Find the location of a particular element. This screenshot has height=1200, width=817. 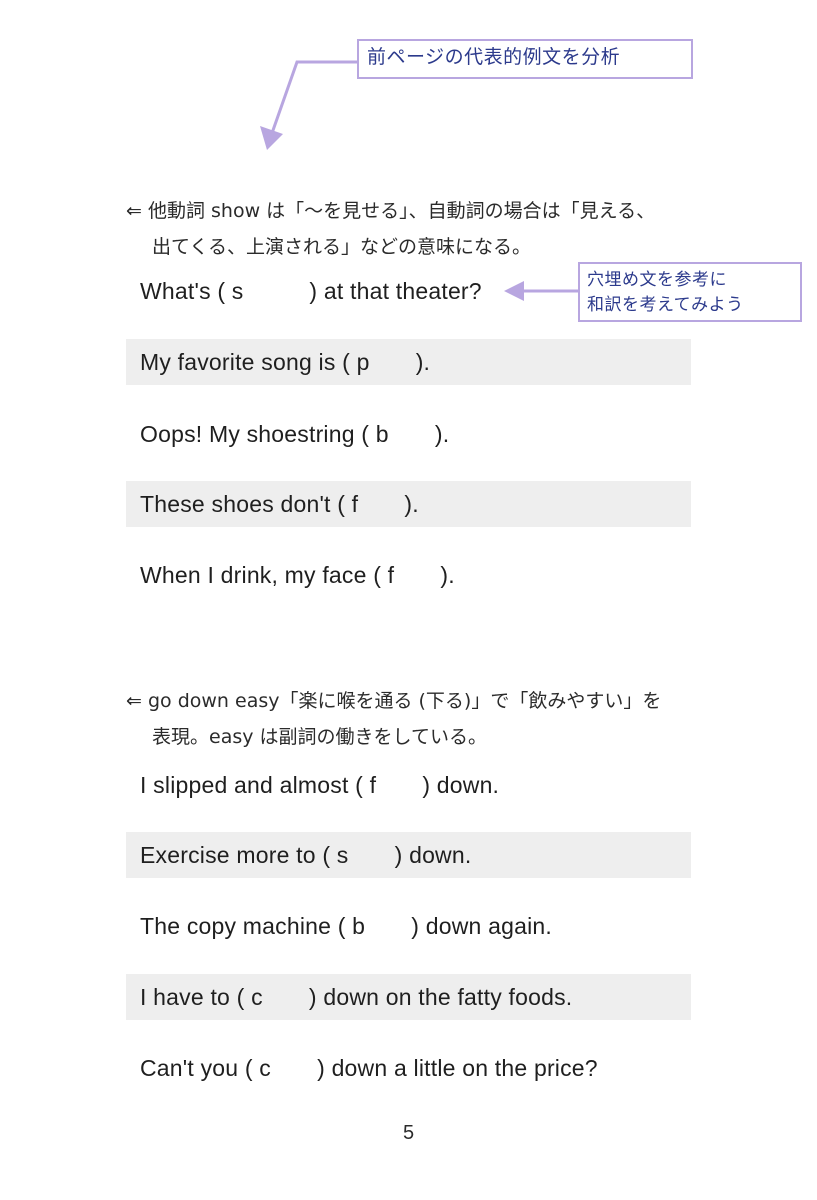

note-show-line2: 出てくる、上演される」などの意味になる。 is located at coordinates (342, 247).